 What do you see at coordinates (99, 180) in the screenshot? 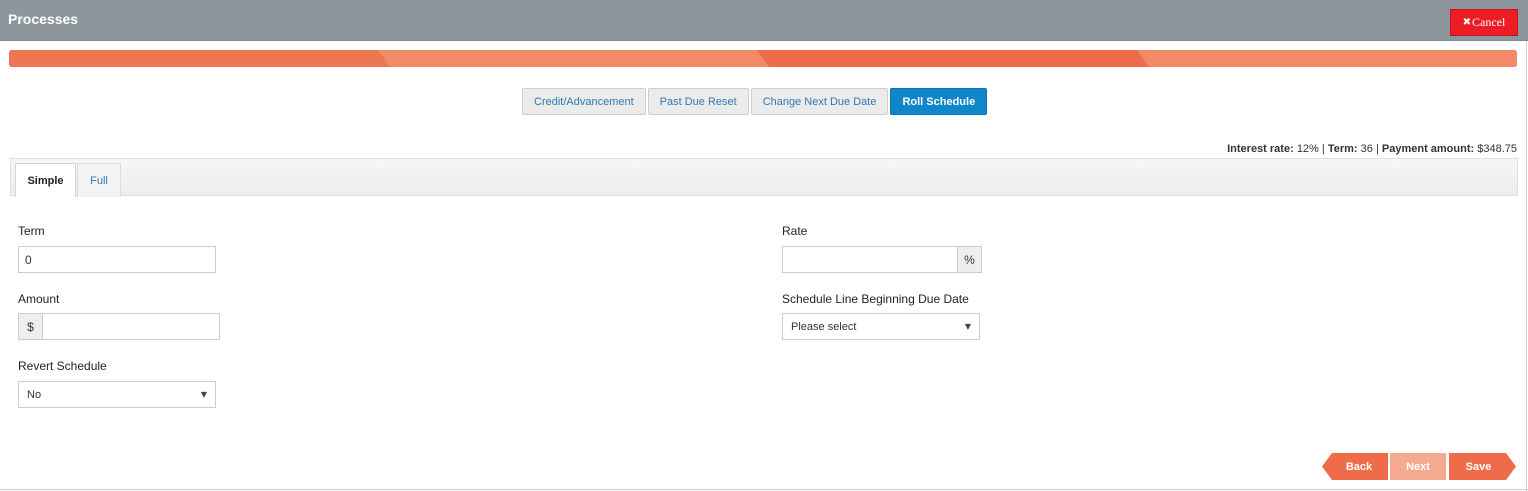
I see `tab-full: Full` at bounding box center [99, 180].